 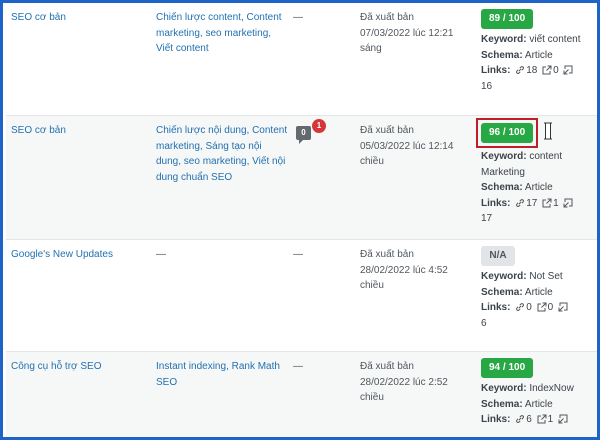 What do you see at coordinates (548, 132) in the screenshot?
I see `text-cursor-icon` at bounding box center [548, 132].